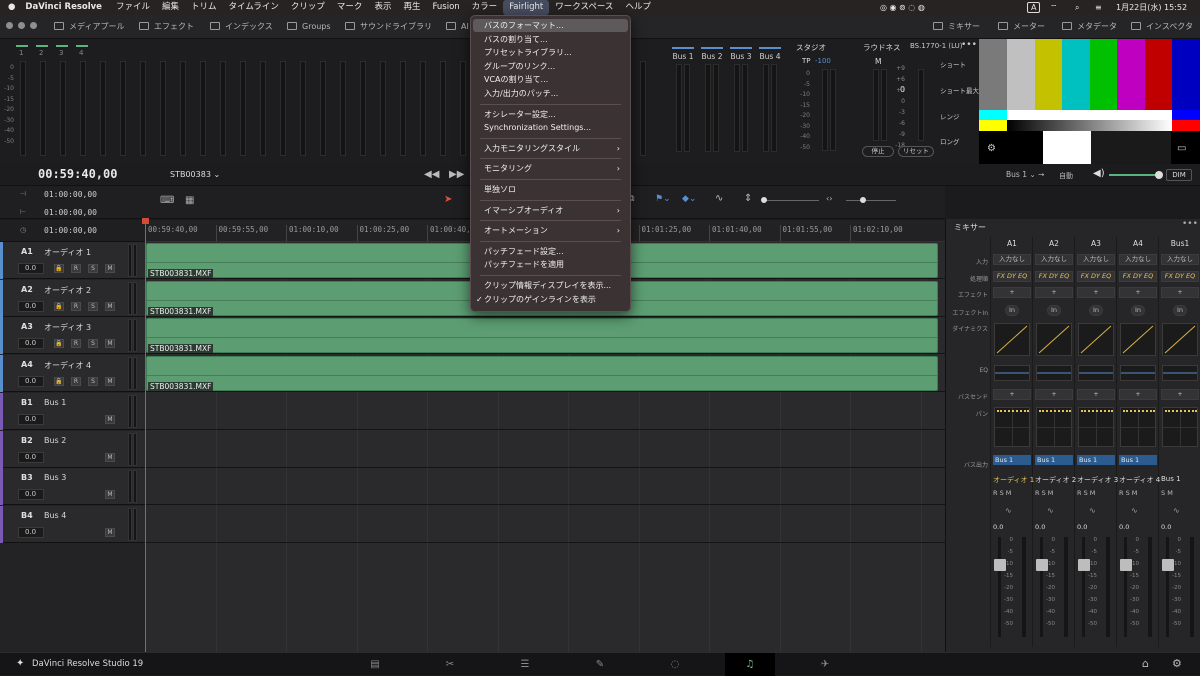  What do you see at coordinates (969, 45) in the screenshot?
I see `more-options-icon: •••` at bounding box center [969, 45].